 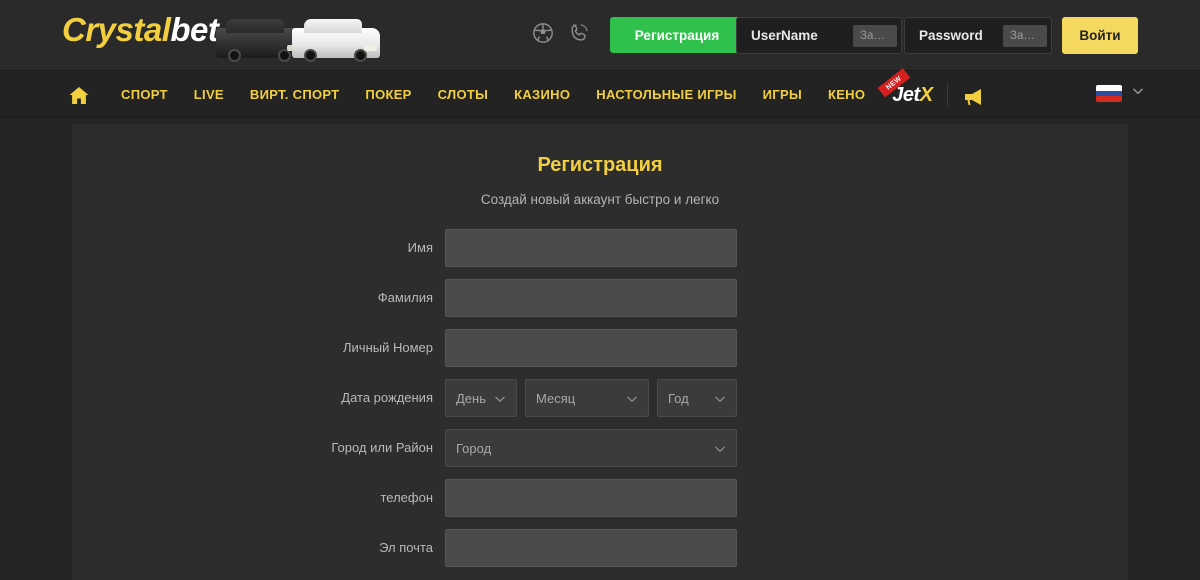 I want to click on form-row-email: Эл почта, so click(x=600, y=548).